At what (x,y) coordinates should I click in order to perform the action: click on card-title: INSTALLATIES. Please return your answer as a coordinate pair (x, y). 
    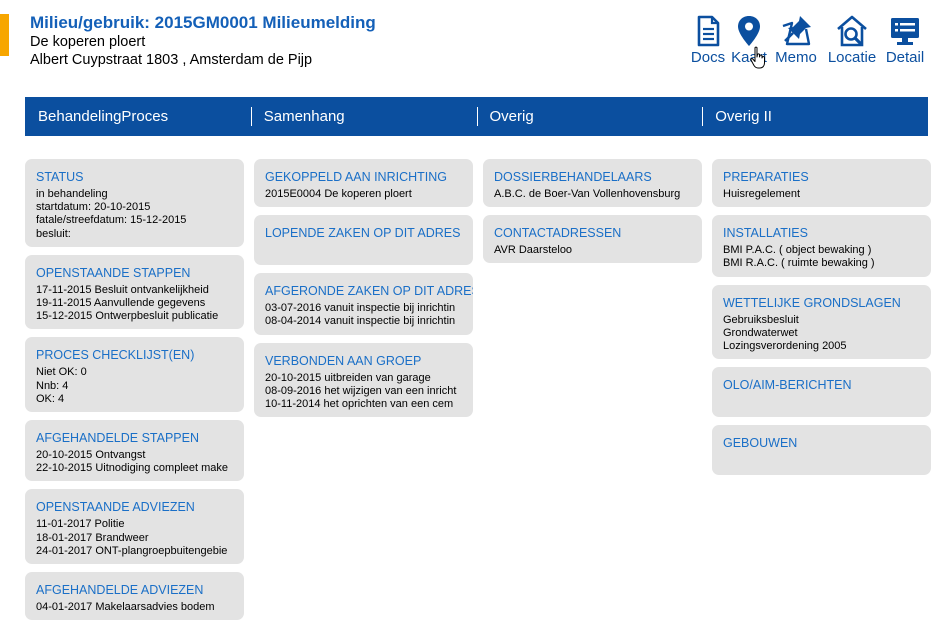
    Looking at the image, I should click on (765, 233).